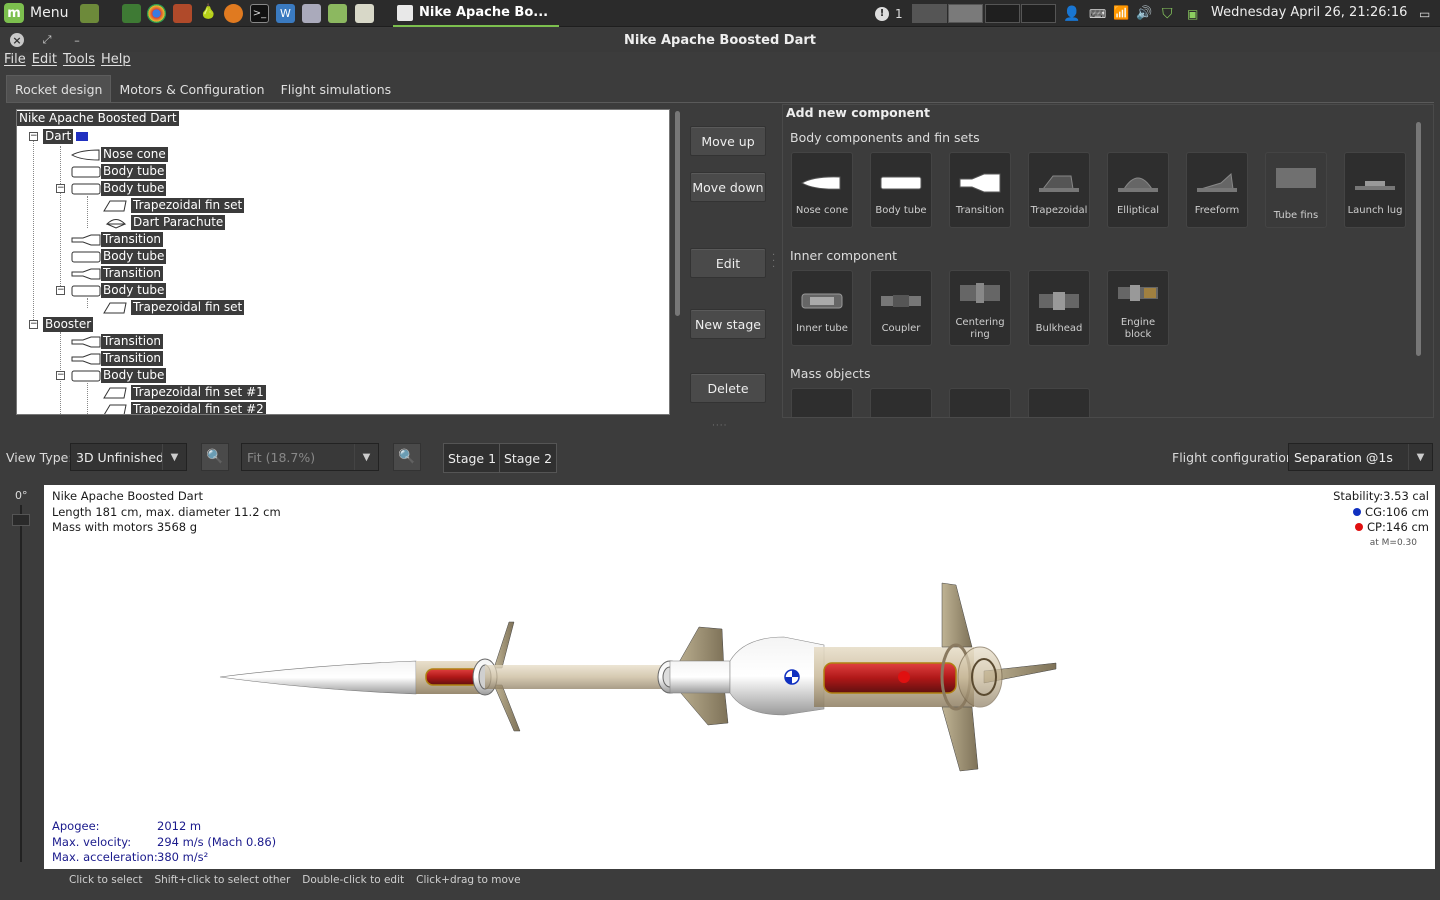 The height and width of the screenshot is (900, 1440). I want to click on new-stage-button: New stage, so click(728, 324).